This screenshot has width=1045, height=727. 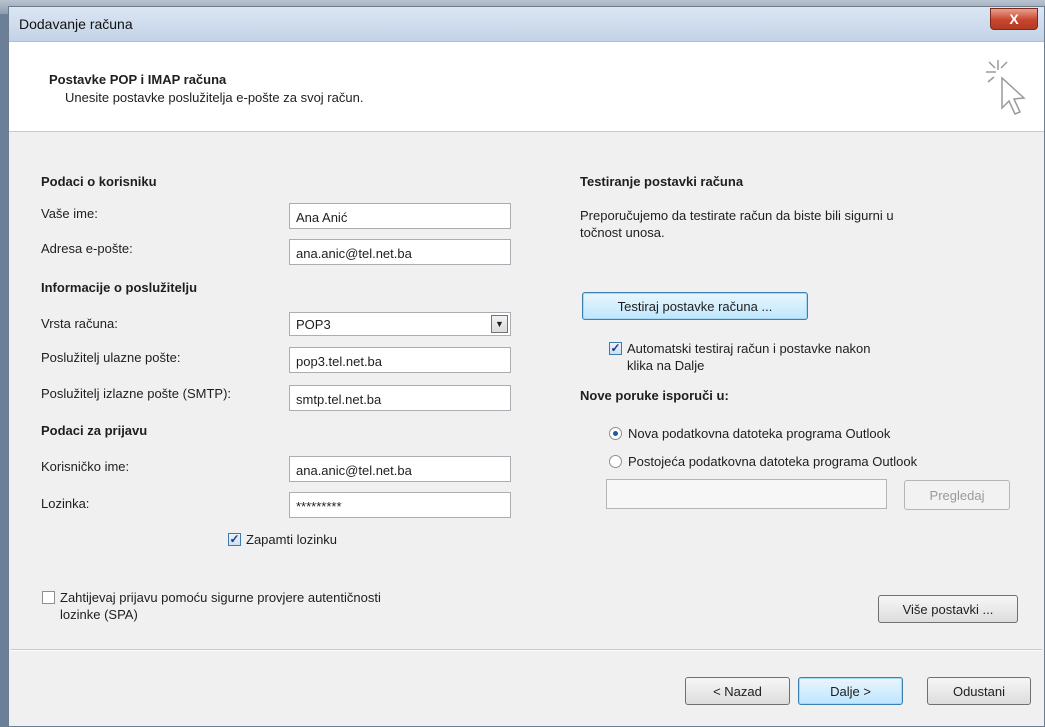 I want to click on test-heading: Testiranje postavki računa, so click(x=662, y=181).